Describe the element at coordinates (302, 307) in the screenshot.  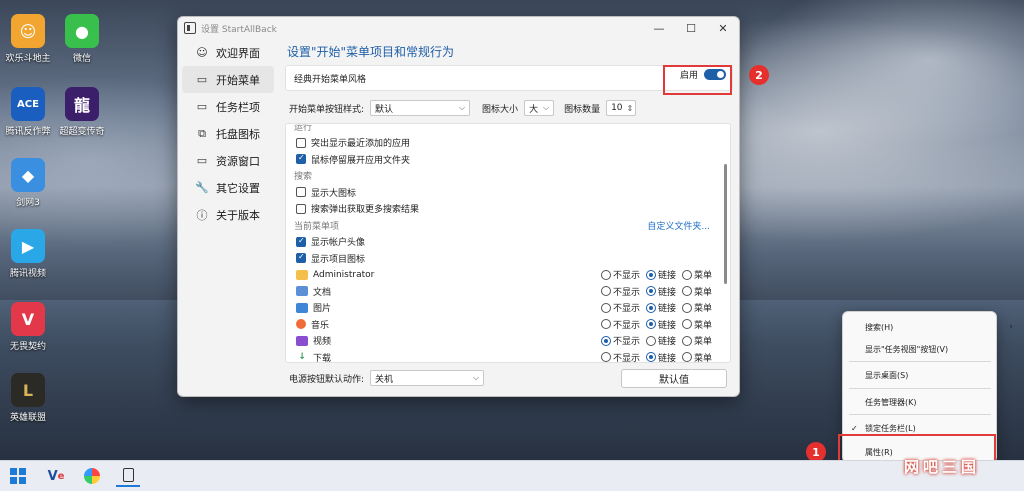
I see `pictures-icon` at that location.